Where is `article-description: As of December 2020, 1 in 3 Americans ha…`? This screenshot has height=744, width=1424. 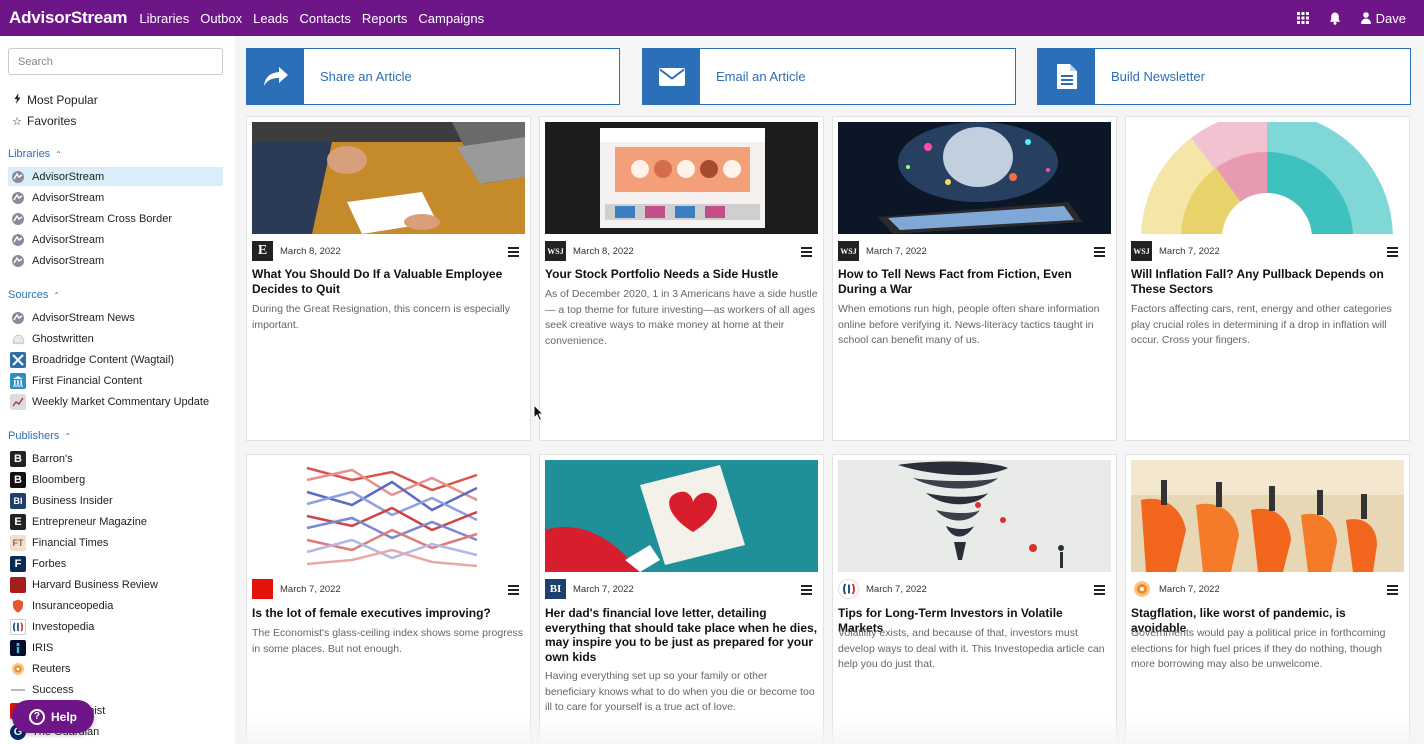 article-description: As of December 2020, 1 in 3 Americans ha… is located at coordinates (681, 317).